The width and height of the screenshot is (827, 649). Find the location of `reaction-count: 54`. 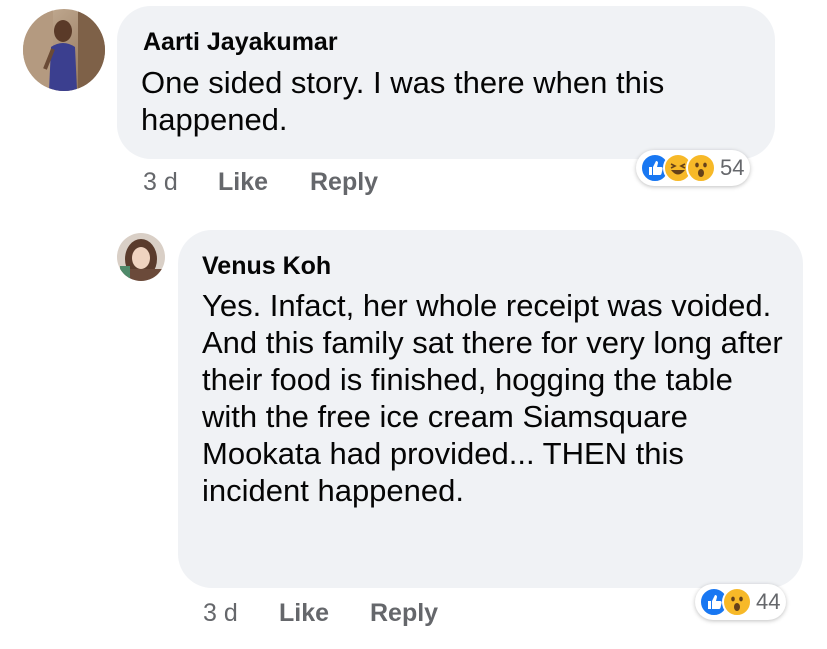

reaction-count: 54 is located at coordinates (732, 167).